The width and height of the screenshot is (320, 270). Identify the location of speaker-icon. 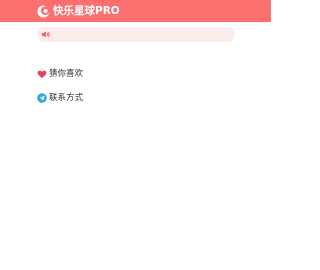
(45, 34).